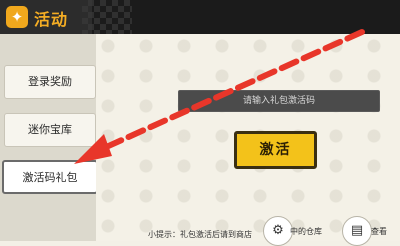 This screenshot has height=246, width=400. I want to click on page-title: 活动, so click(51, 19).